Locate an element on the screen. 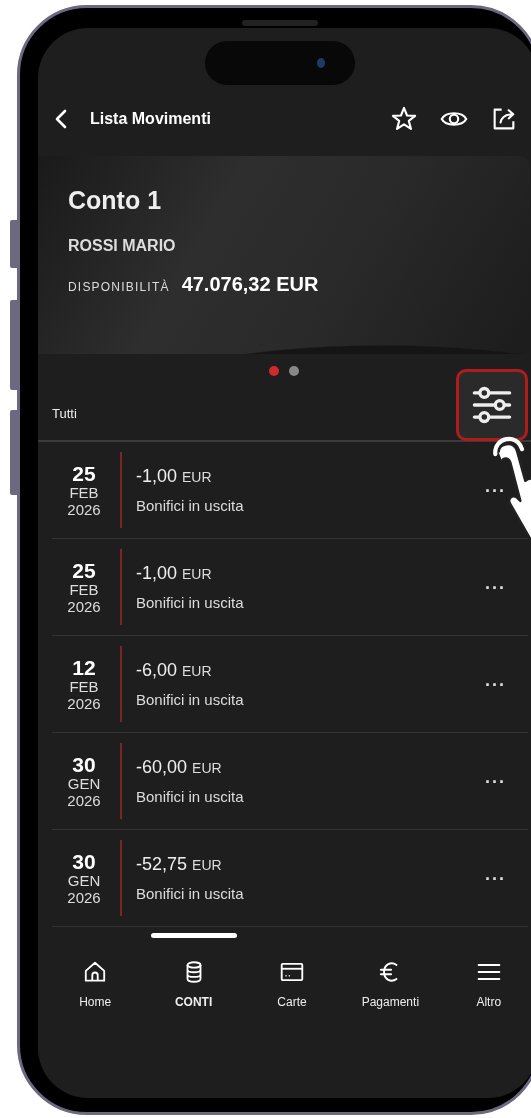 The height and width of the screenshot is (1118, 531). transaction-amount: -52,75 is located at coordinates (162, 864).